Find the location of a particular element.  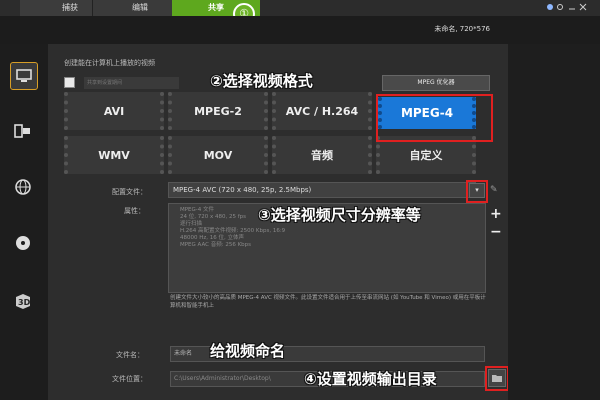

attribute-line: H.264 高配置文件视频: 2500 Kbps, 16:9 is located at coordinates (233, 231).